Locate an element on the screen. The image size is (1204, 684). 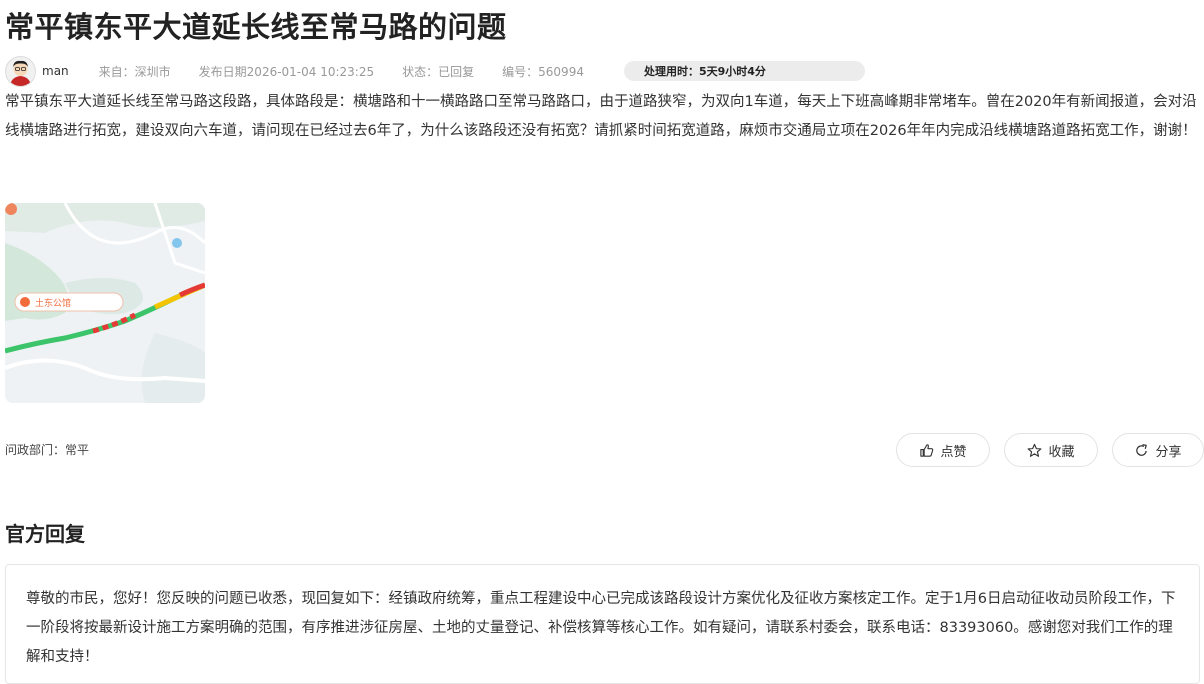
avatar is located at coordinates (20, 71).